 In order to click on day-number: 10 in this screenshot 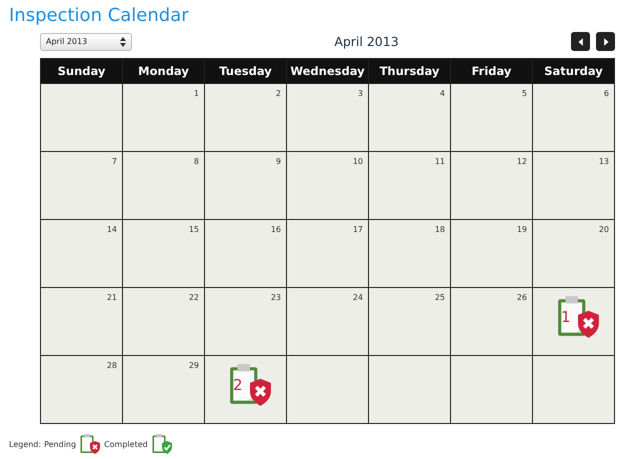, I will do `click(357, 161)`.